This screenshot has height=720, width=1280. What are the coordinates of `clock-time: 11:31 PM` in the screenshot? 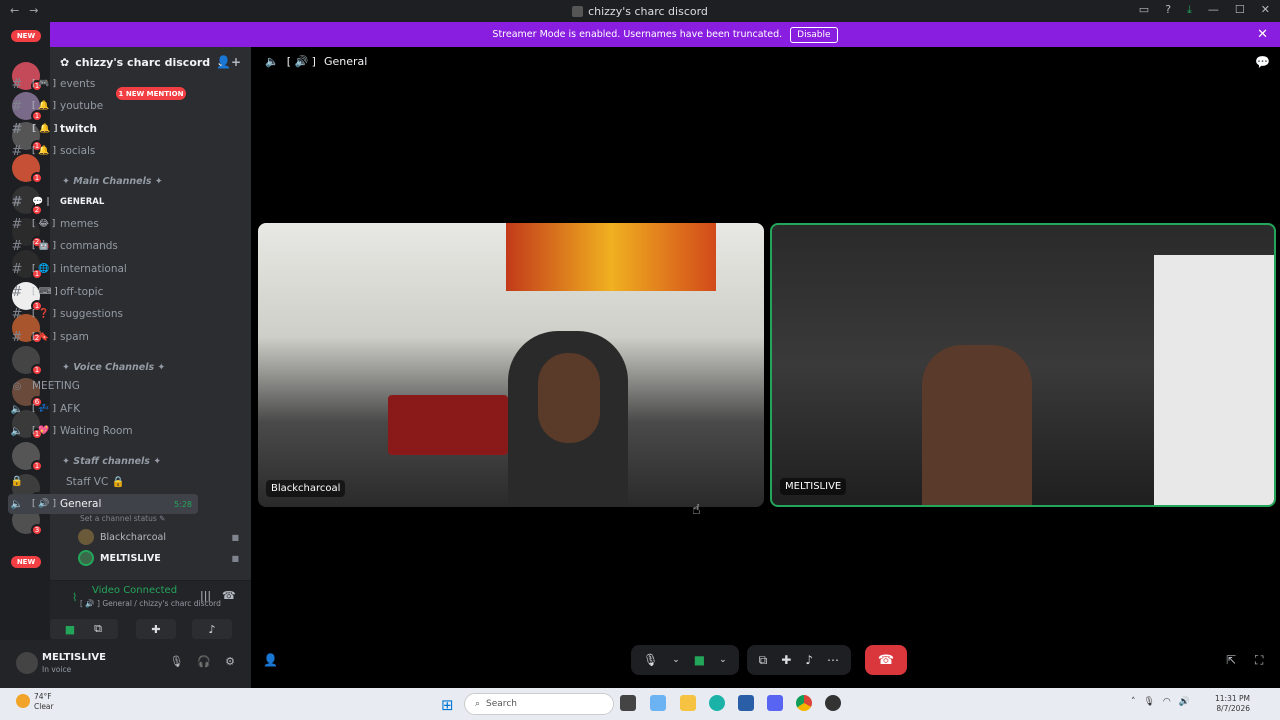 It's located at (1232, 698).